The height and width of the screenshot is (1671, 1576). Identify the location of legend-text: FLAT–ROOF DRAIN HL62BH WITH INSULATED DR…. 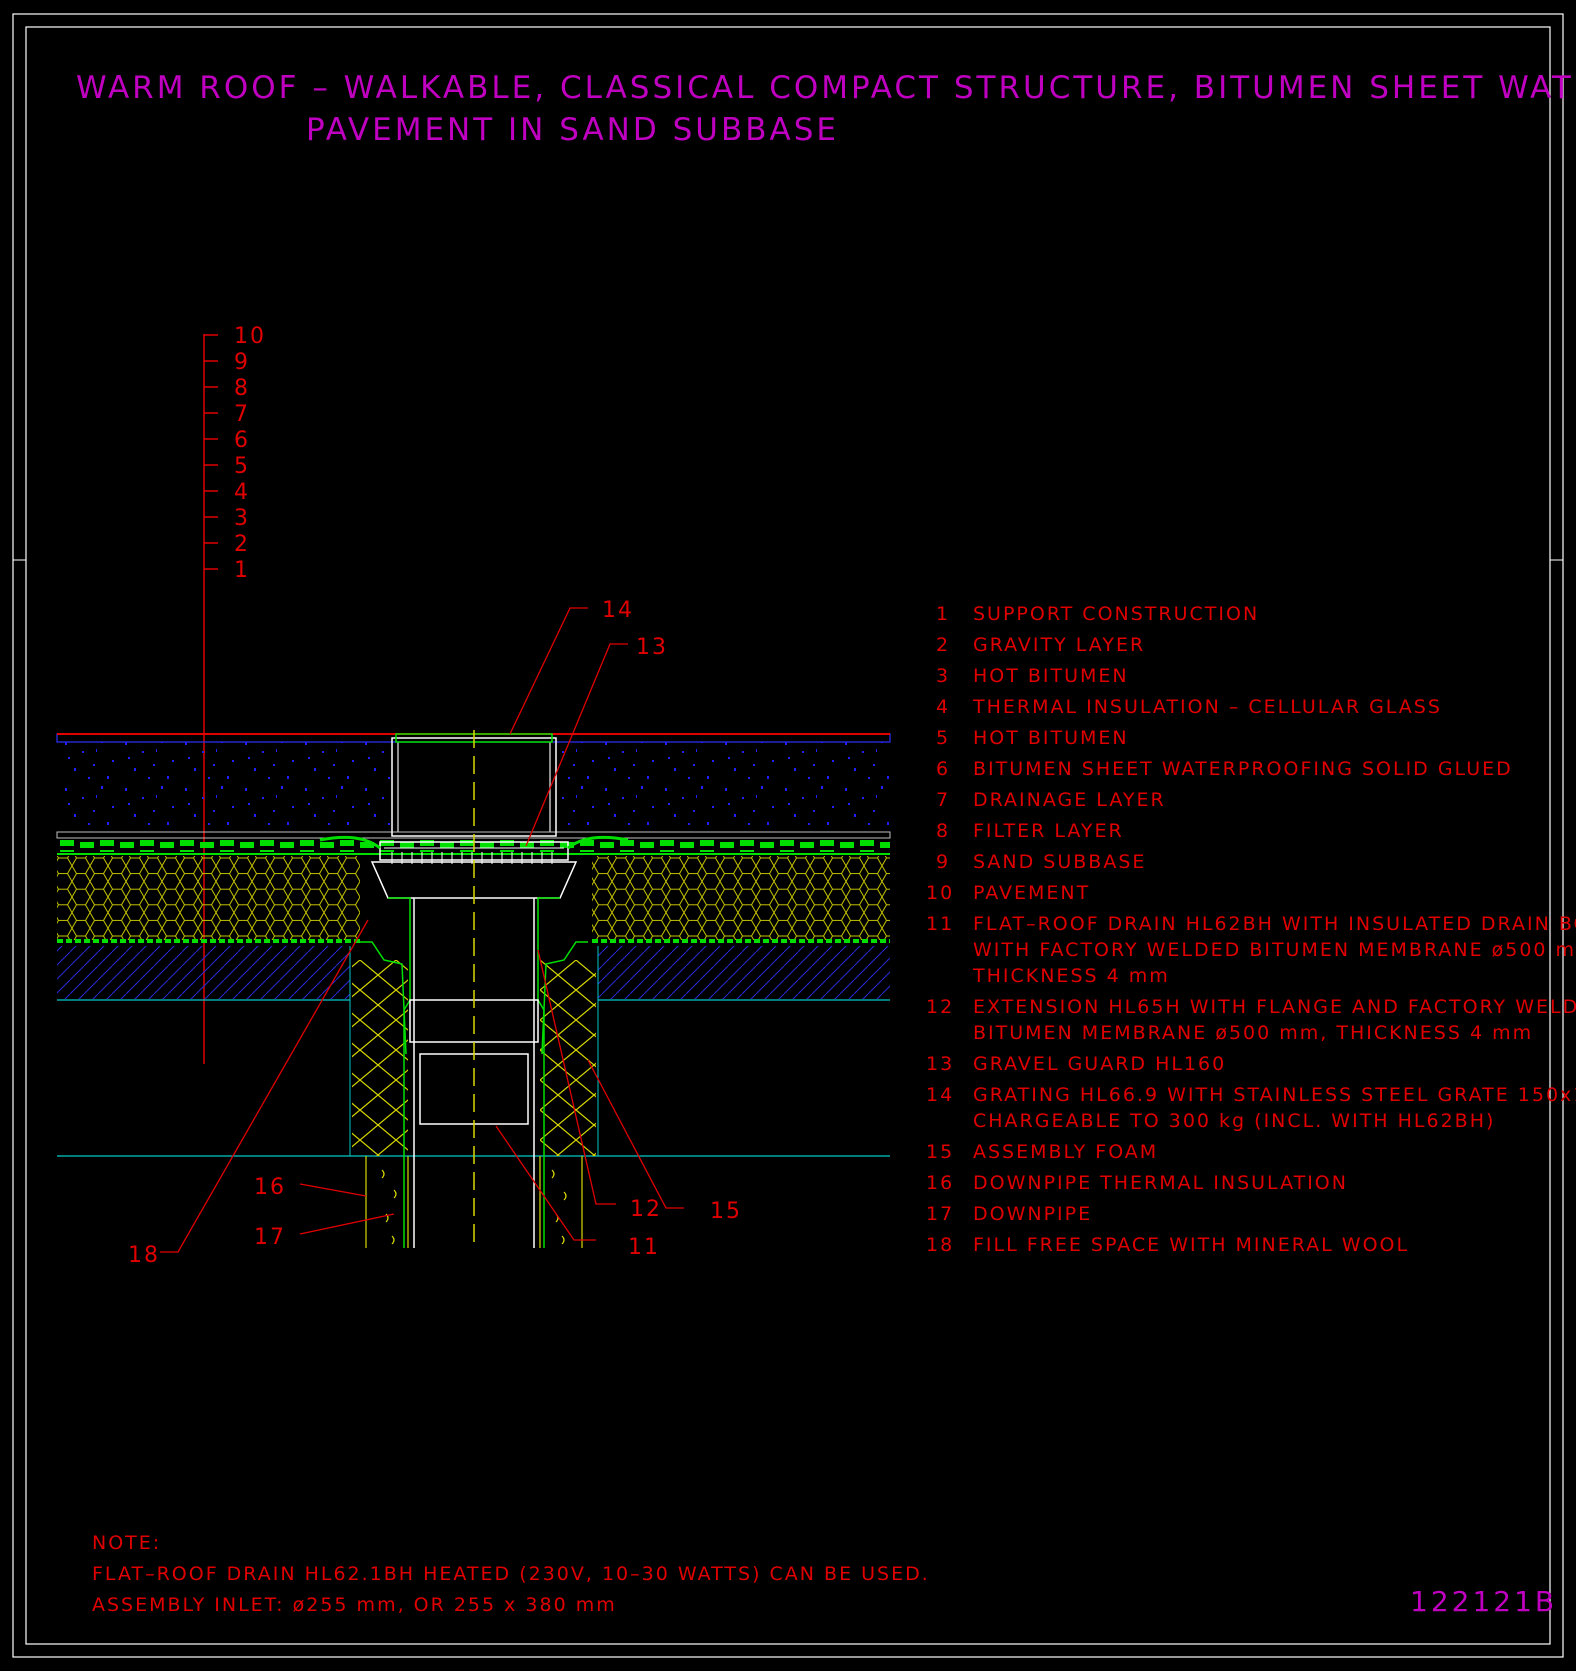
(1274, 924).